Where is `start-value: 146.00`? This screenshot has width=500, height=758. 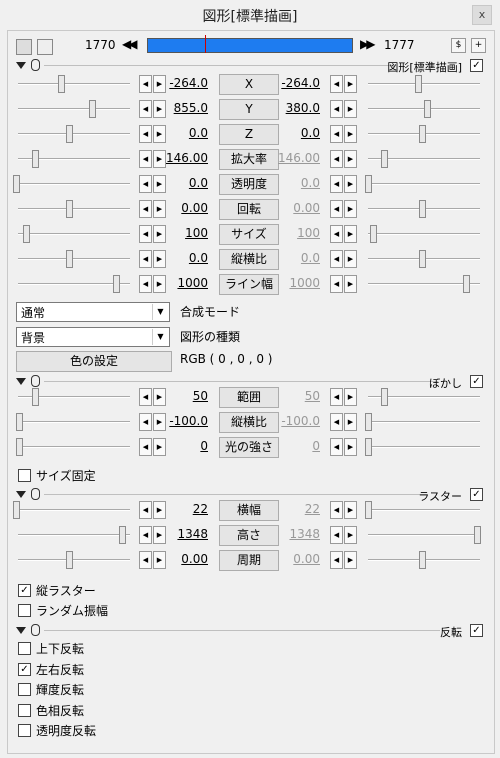 start-value: 146.00 is located at coordinates (182, 158).